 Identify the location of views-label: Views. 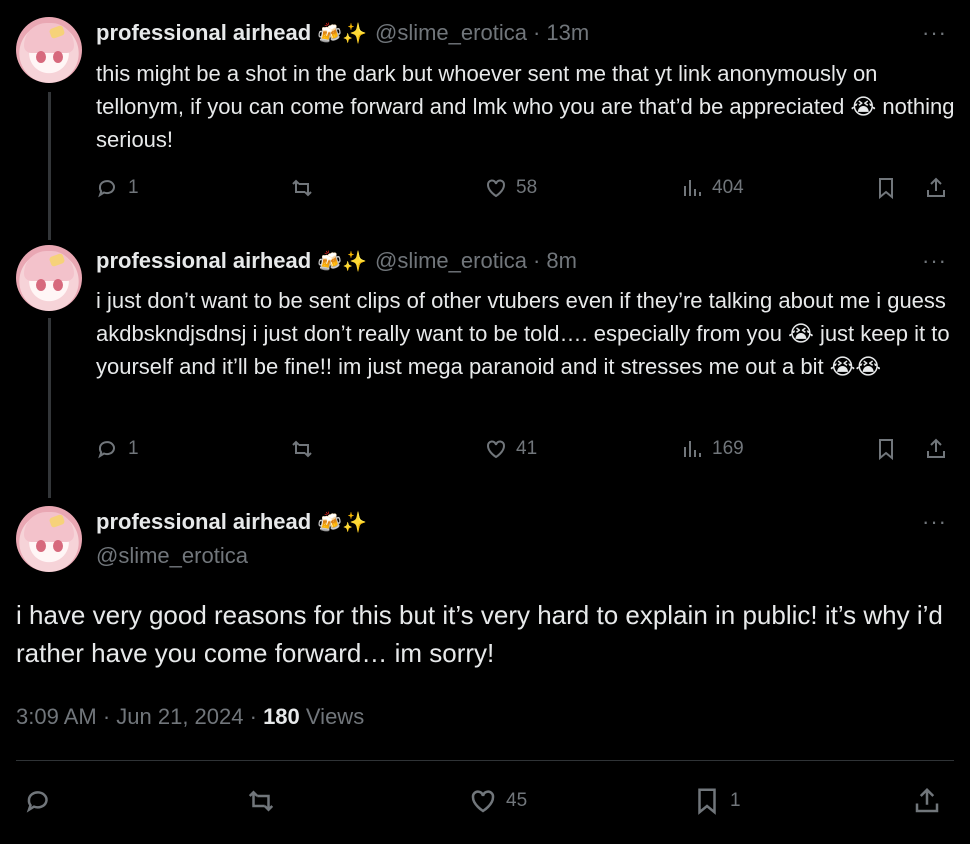
(335, 716).